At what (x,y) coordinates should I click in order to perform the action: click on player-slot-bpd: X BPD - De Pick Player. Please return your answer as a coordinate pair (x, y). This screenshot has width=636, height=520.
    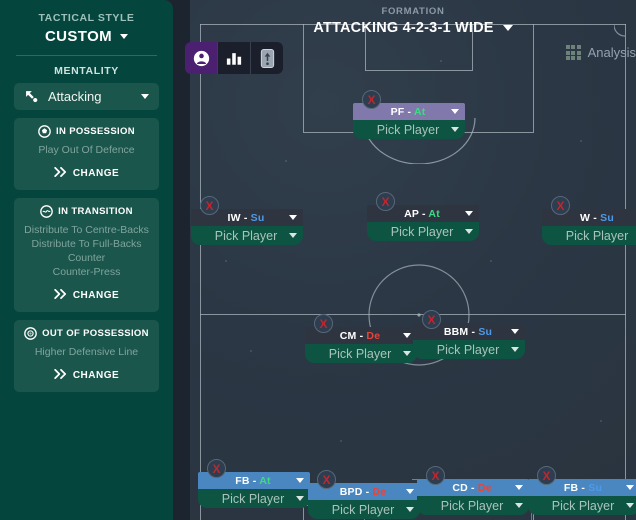
    Looking at the image, I should click on (364, 494).